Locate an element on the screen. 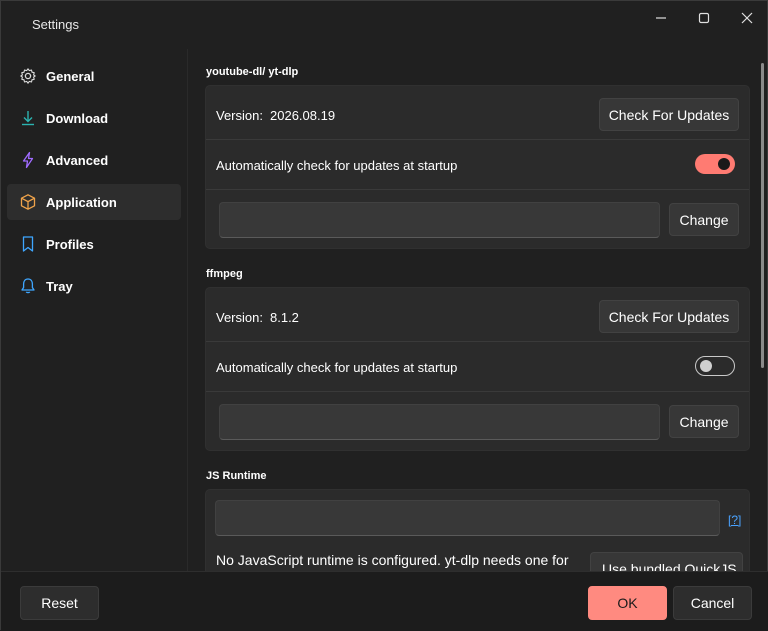 Image resolution: width=768 pixels, height=631 pixels. box-icon is located at coordinates (28, 202).